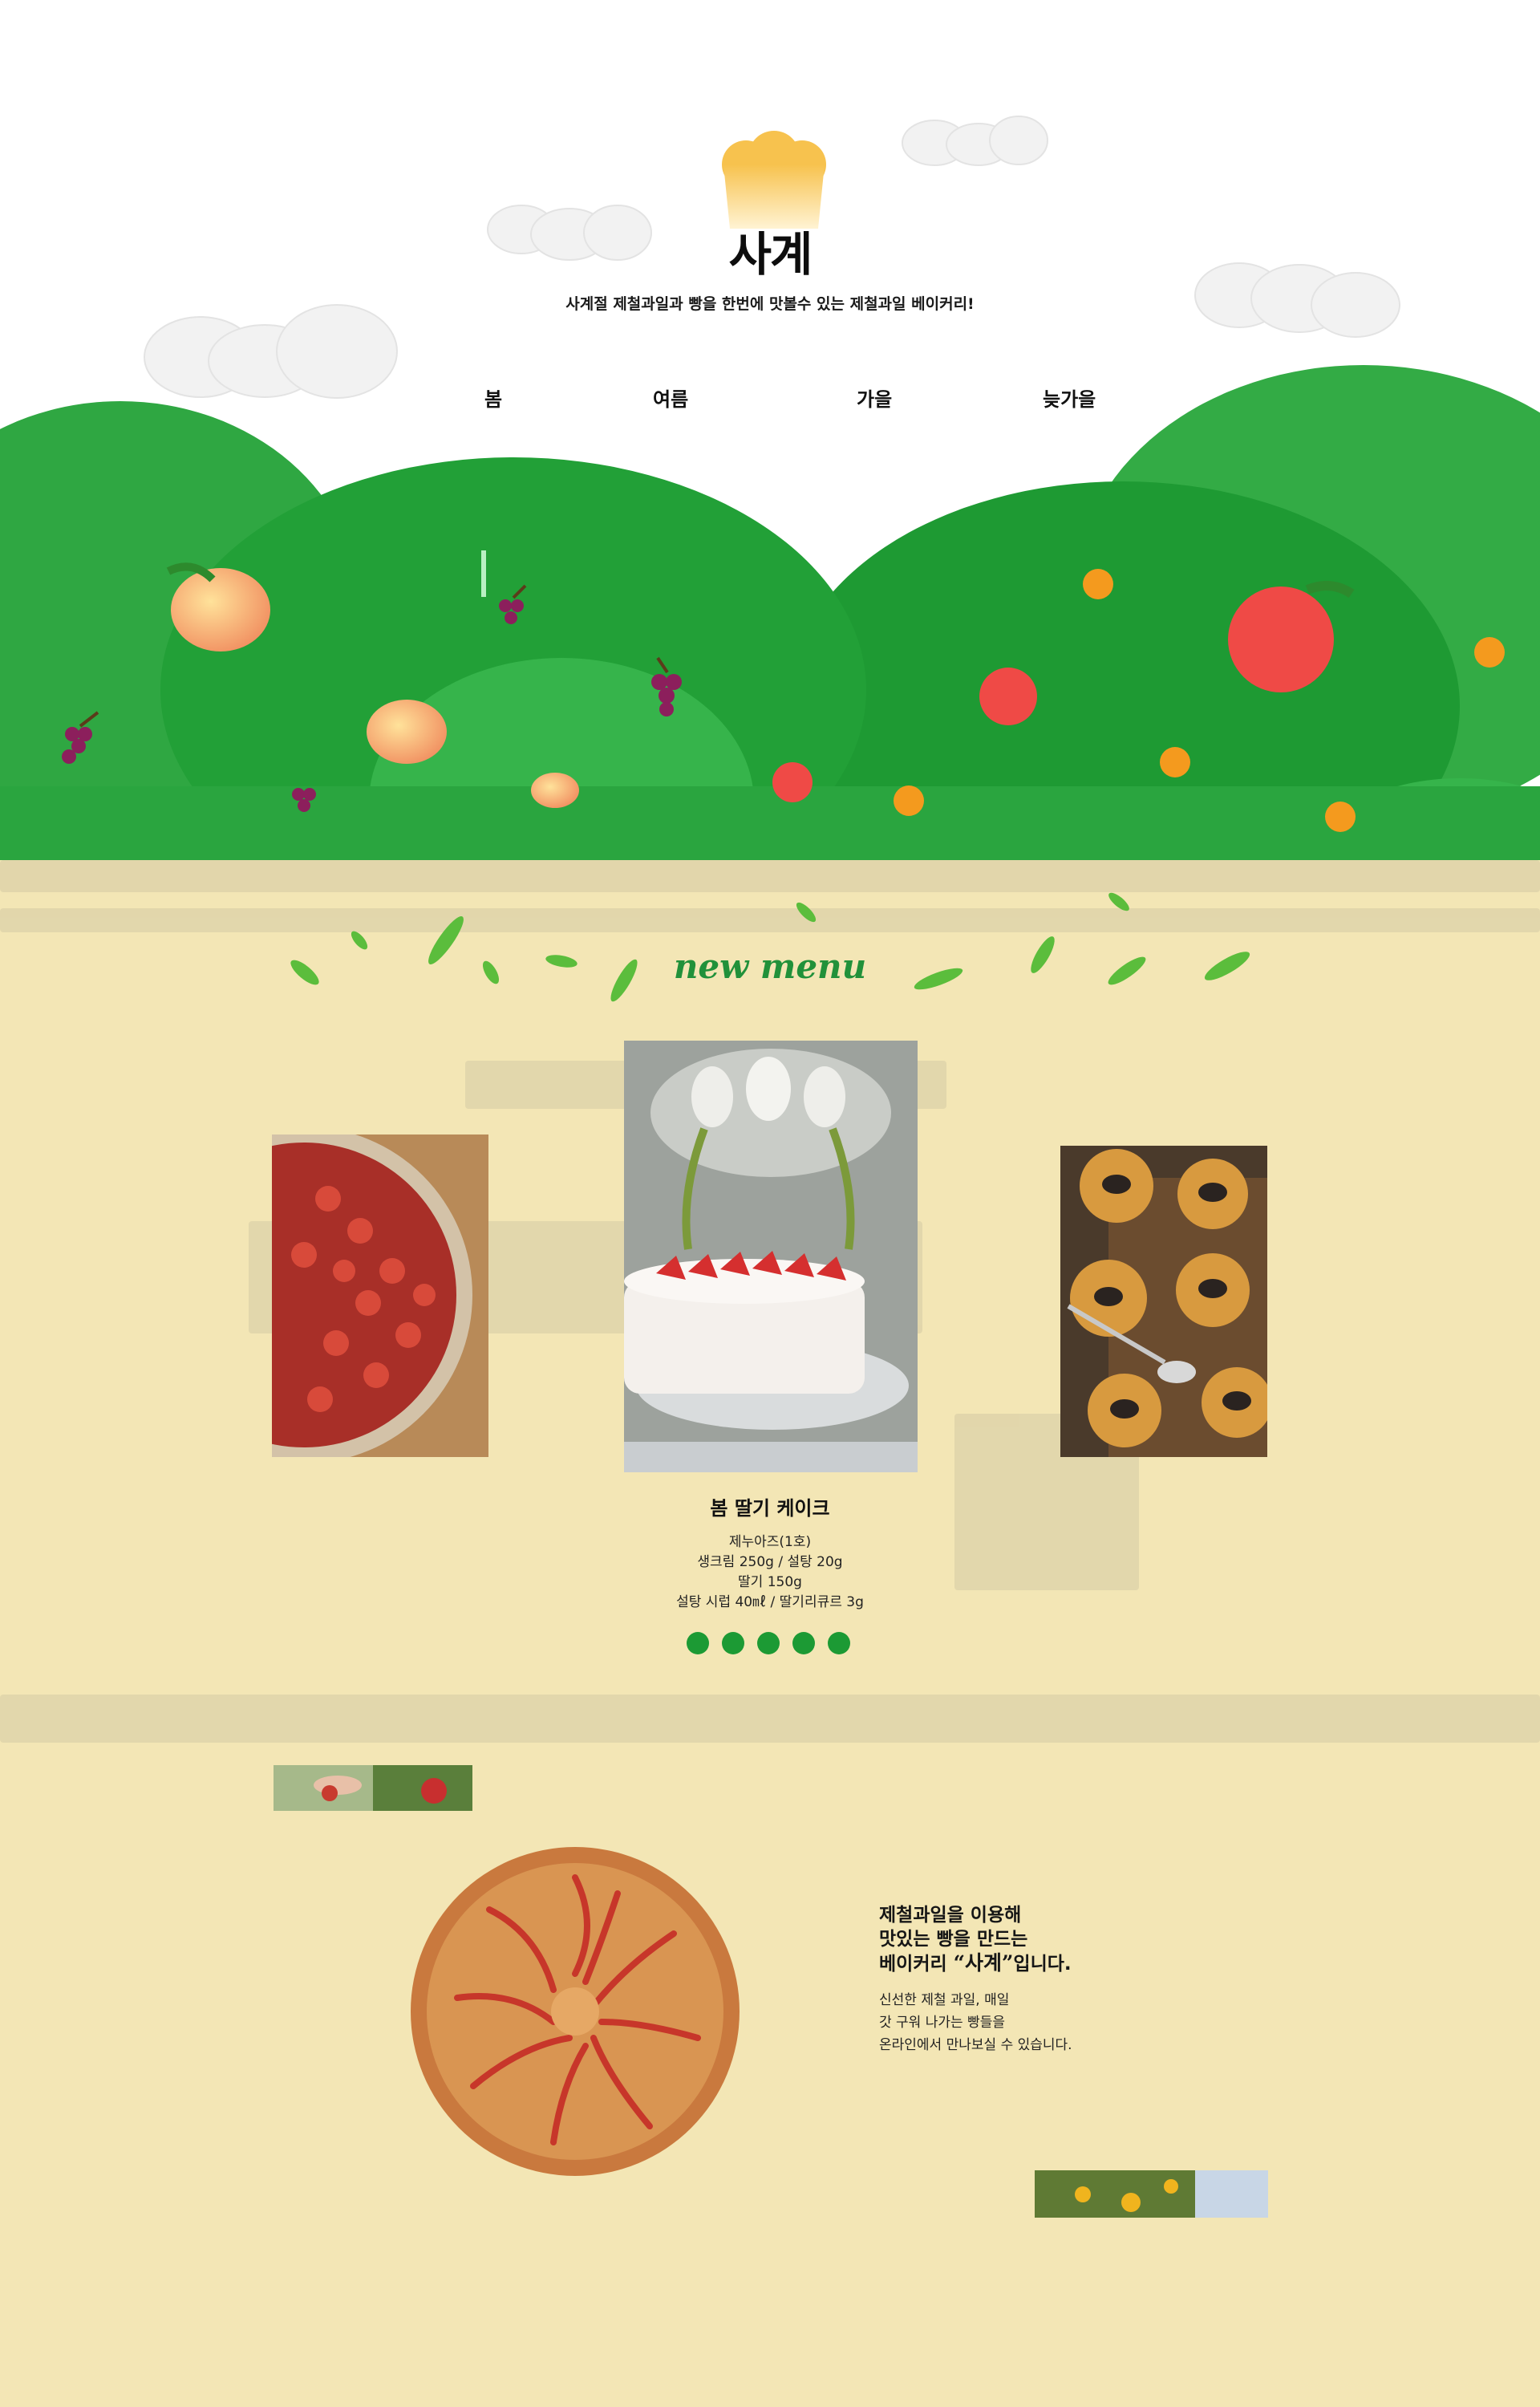 The width and height of the screenshot is (1540, 2407). What do you see at coordinates (984, 1963) in the screenshot?
I see `about-brand-name: “사계”` at bounding box center [984, 1963].